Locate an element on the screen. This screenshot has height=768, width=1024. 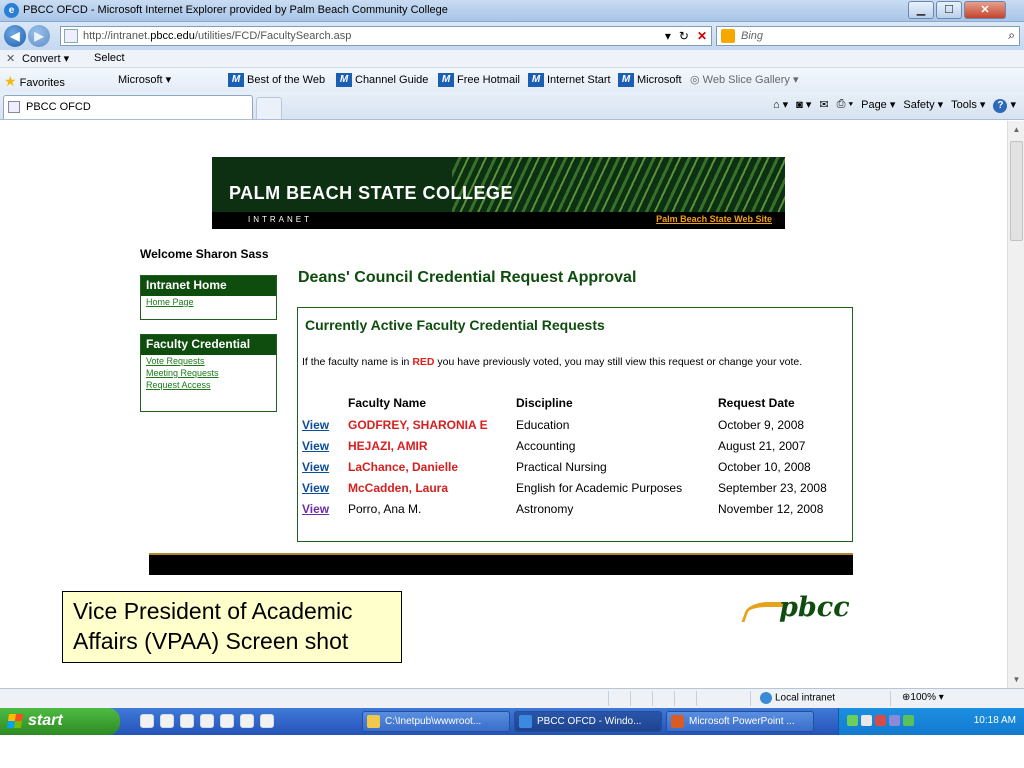
scroll-thumb is located at coordinates (1016, 191).